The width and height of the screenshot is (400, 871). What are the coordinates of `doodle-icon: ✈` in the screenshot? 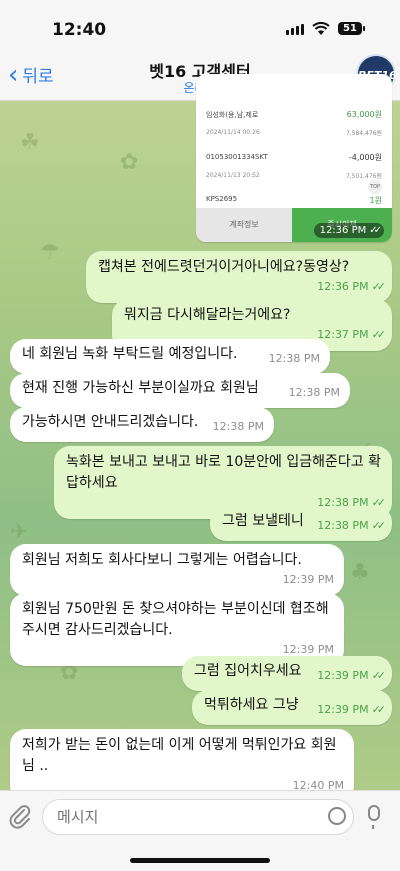 It's located at (19, 532).